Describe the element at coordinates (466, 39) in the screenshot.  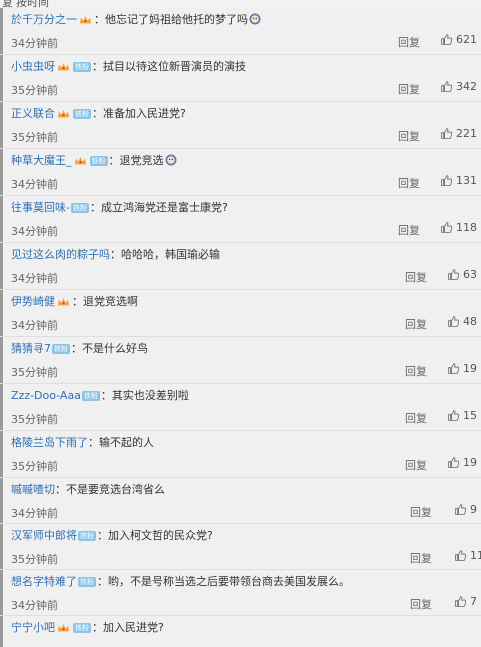
I see `like-count: 621` at that location.